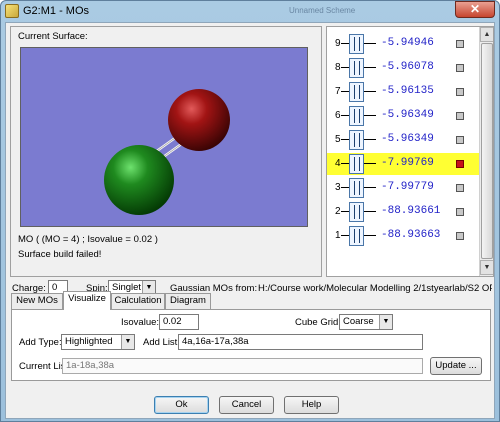  I want to click on scroll-up-arrow-icon: ▲, so click(486, 34).